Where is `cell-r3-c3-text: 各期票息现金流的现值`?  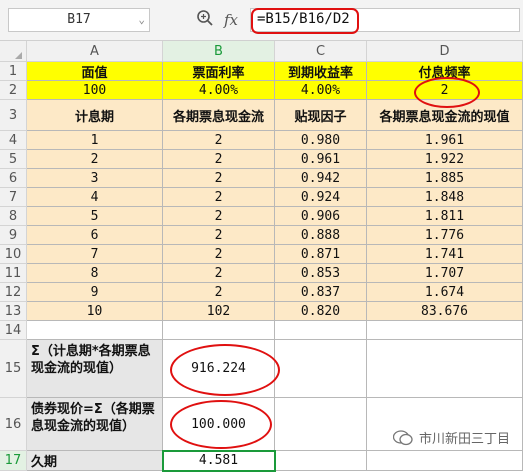 cell-r3-c3-text: 各期票息现金流的现值 is located at coordinates (444, 117).